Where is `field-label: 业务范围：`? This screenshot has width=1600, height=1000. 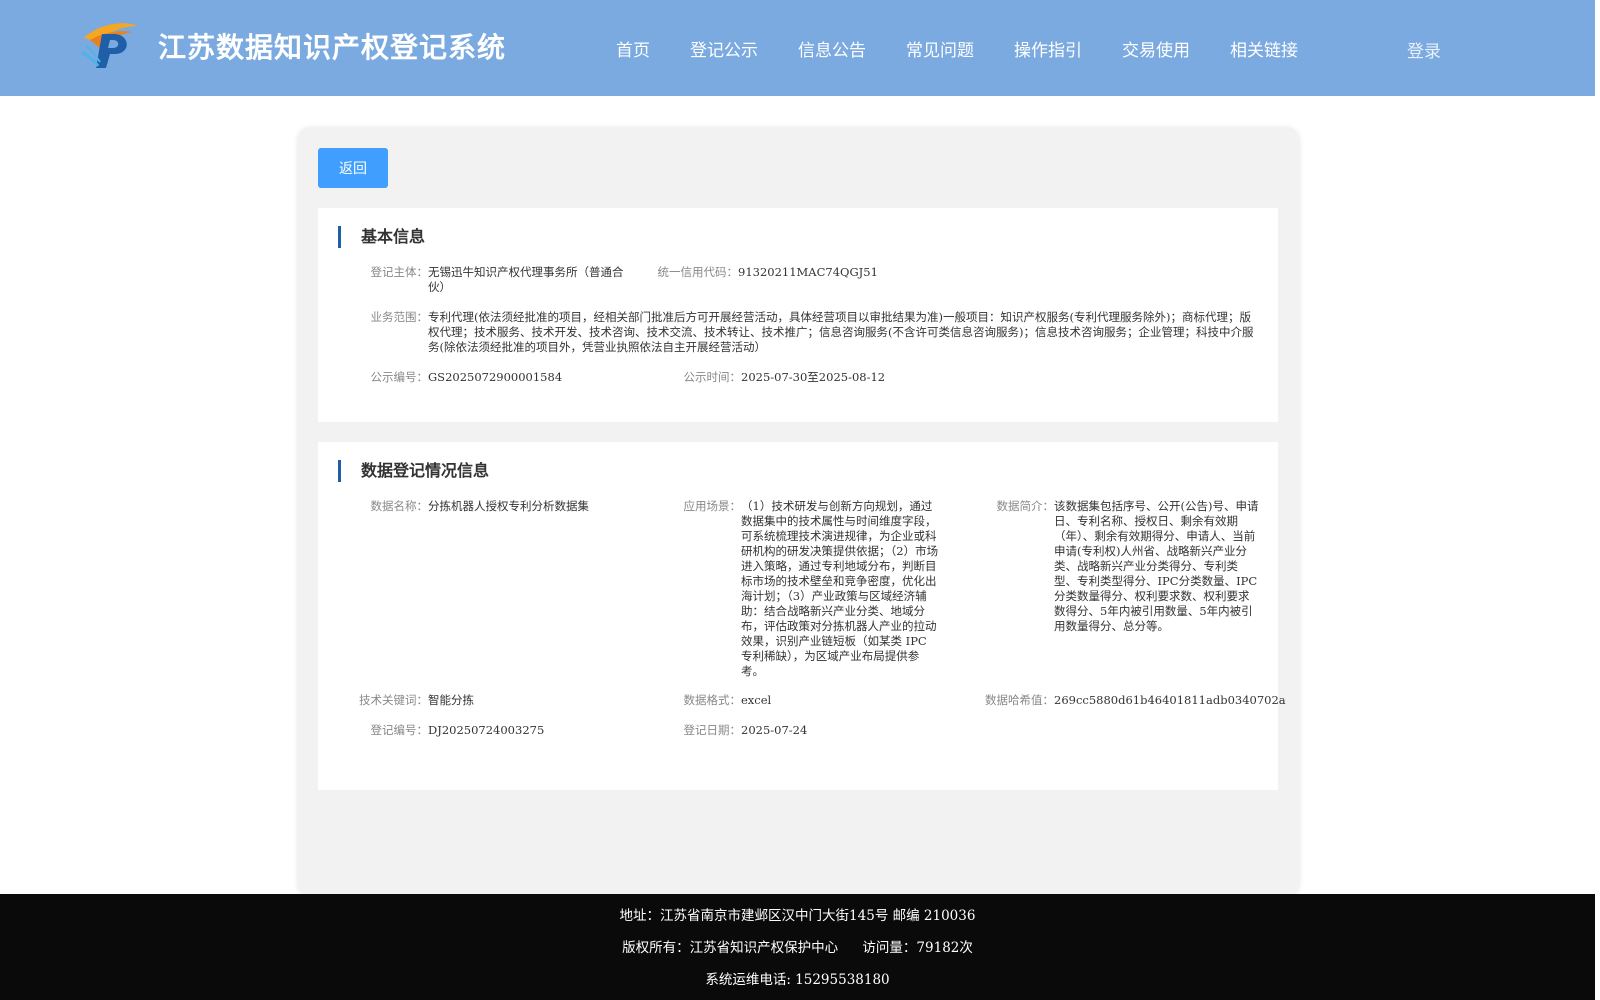 field-label: 业务范围： is located at coordinates (399, 317).